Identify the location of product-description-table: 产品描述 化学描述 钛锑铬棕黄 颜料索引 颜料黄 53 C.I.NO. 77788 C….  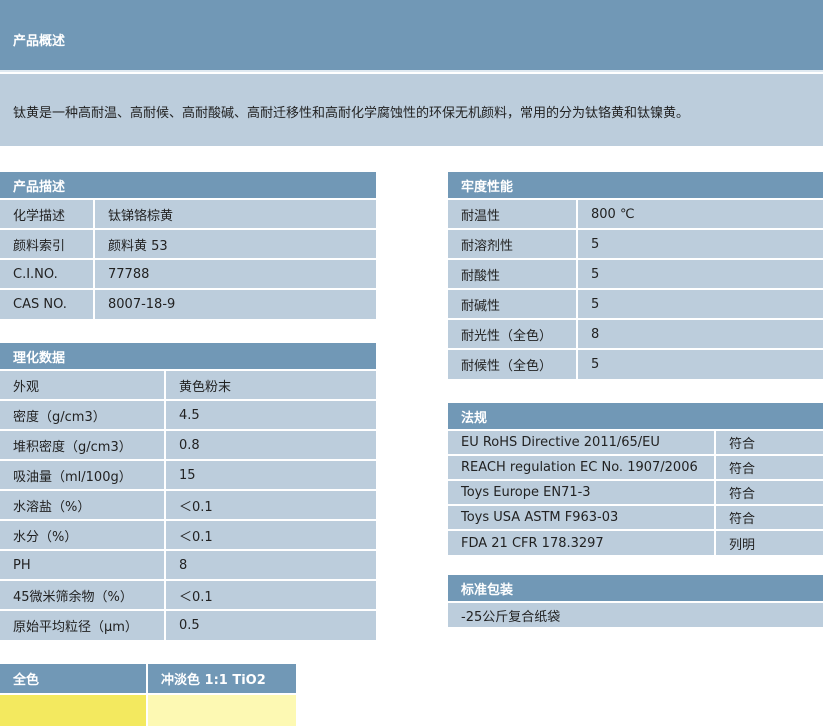
(188, 245).